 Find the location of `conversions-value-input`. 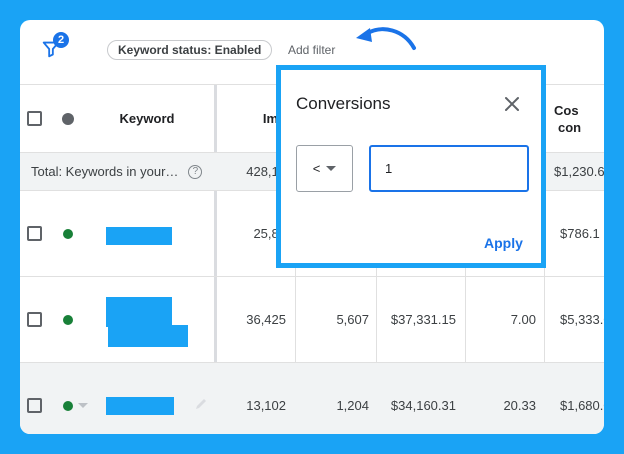

conversions-value-input is located at coordinates (449, 168).